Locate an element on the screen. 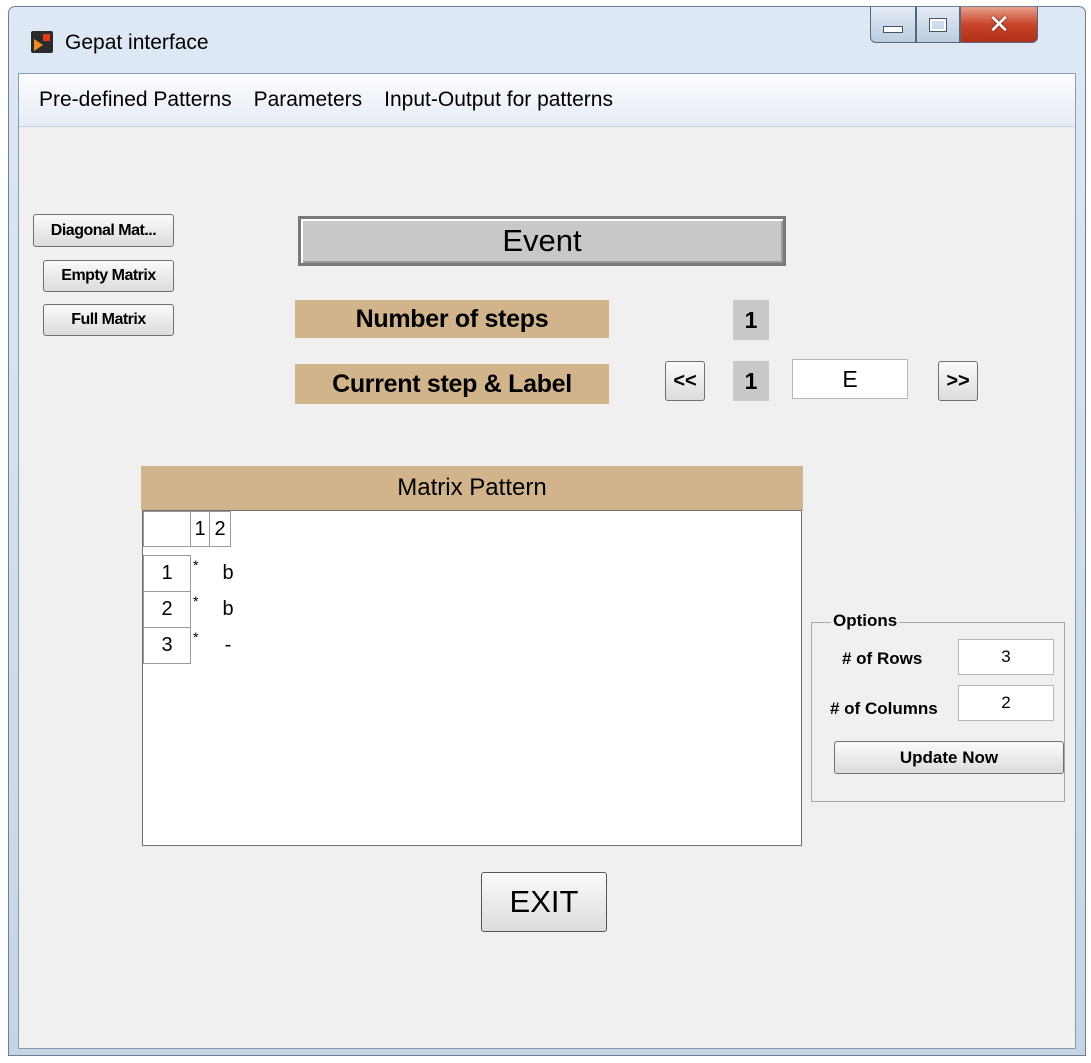  row-marker-3: * is located at coordinates (196, 637).